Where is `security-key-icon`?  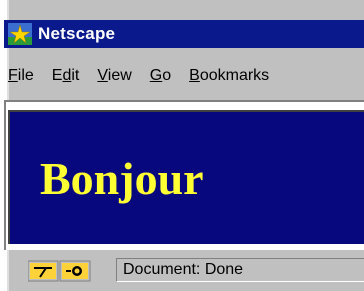 security-key-icon is located at coordinates (43, 271).